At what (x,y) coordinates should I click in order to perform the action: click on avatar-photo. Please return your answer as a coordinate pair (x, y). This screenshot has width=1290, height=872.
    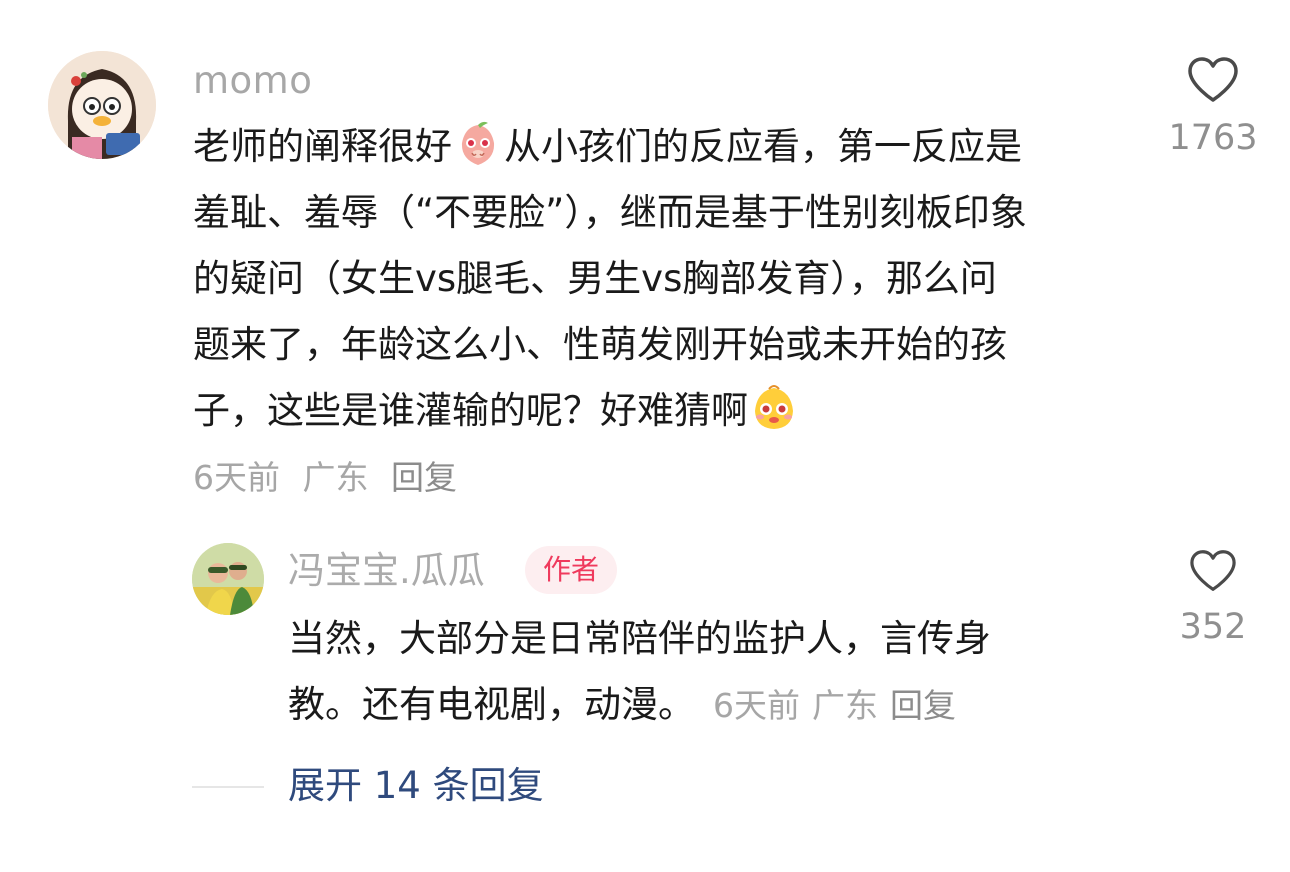
    Looking at the image, I should click on (228, 579).